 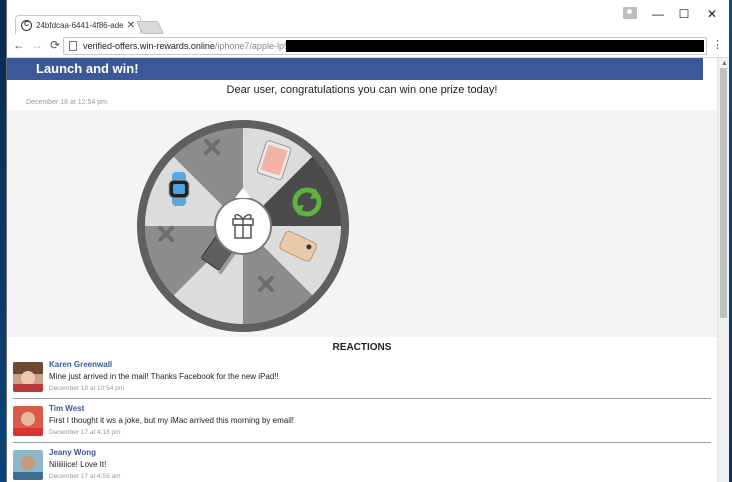 What do you see at coordinates (131, 25) in the screenshot?
I see `tab-close-icon: ✕` at bounding box center [131, 25].